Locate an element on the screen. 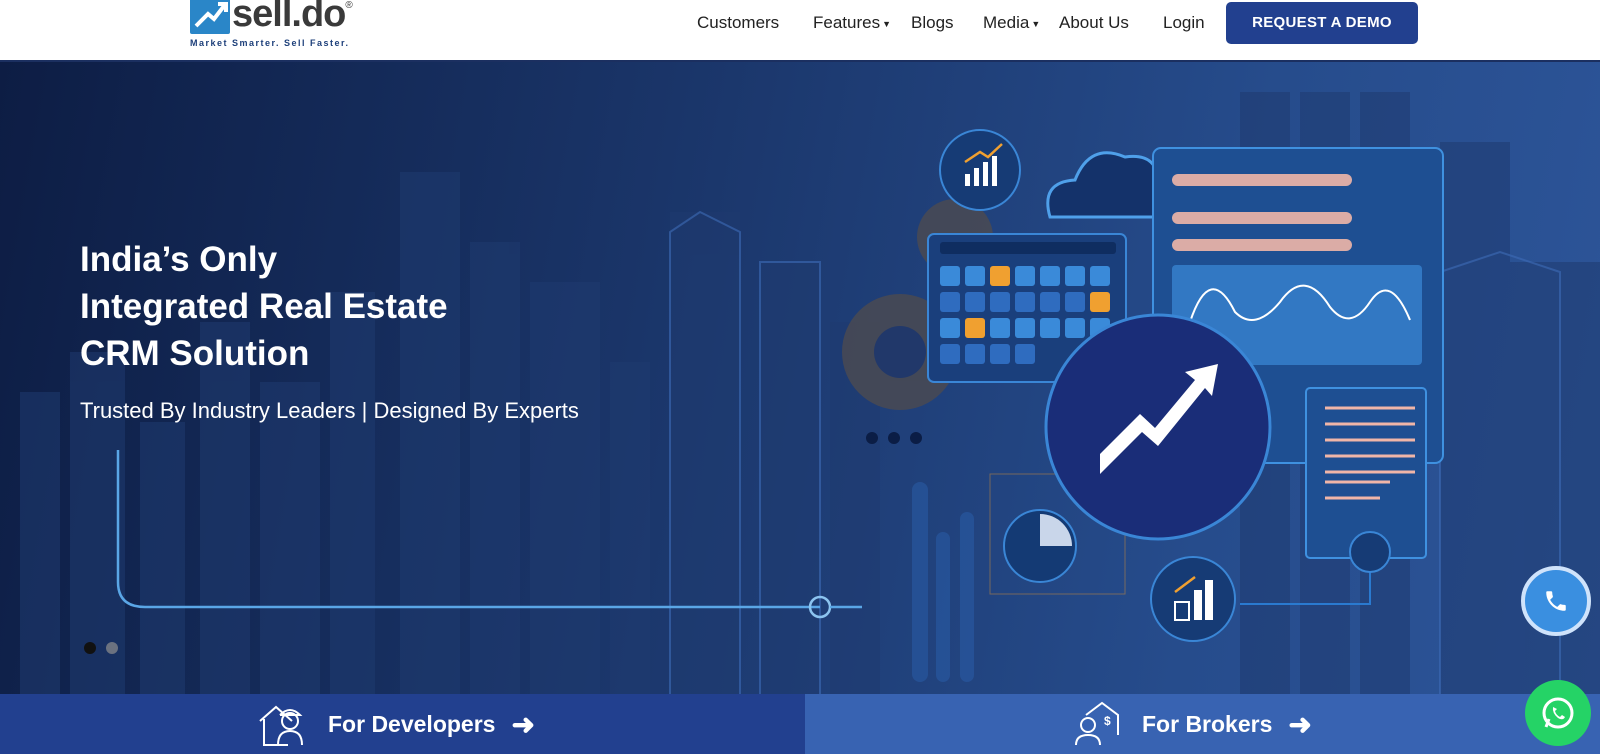  nav-about-label: About Us is located at coordinates (1094, 22).